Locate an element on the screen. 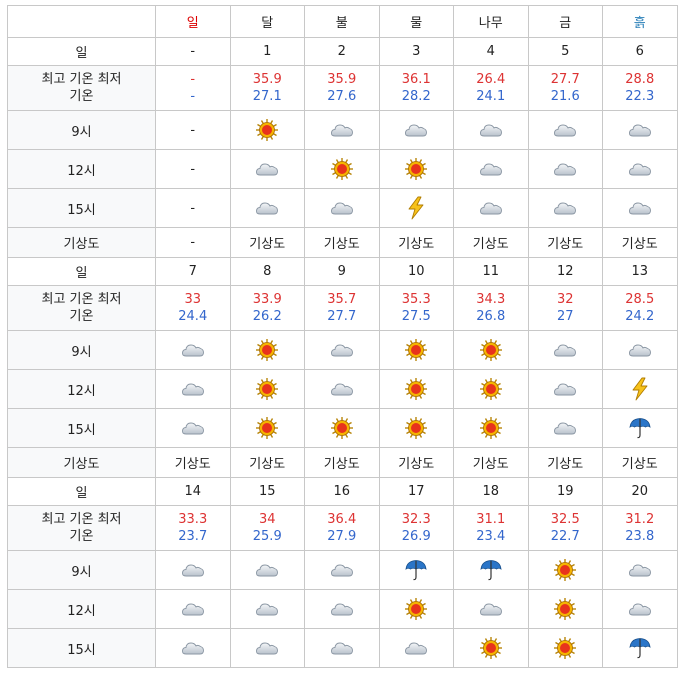 Image resolution: width=685 pixels, height=681 pixels. date-cell: 19 is located at coordinates (565, 491).